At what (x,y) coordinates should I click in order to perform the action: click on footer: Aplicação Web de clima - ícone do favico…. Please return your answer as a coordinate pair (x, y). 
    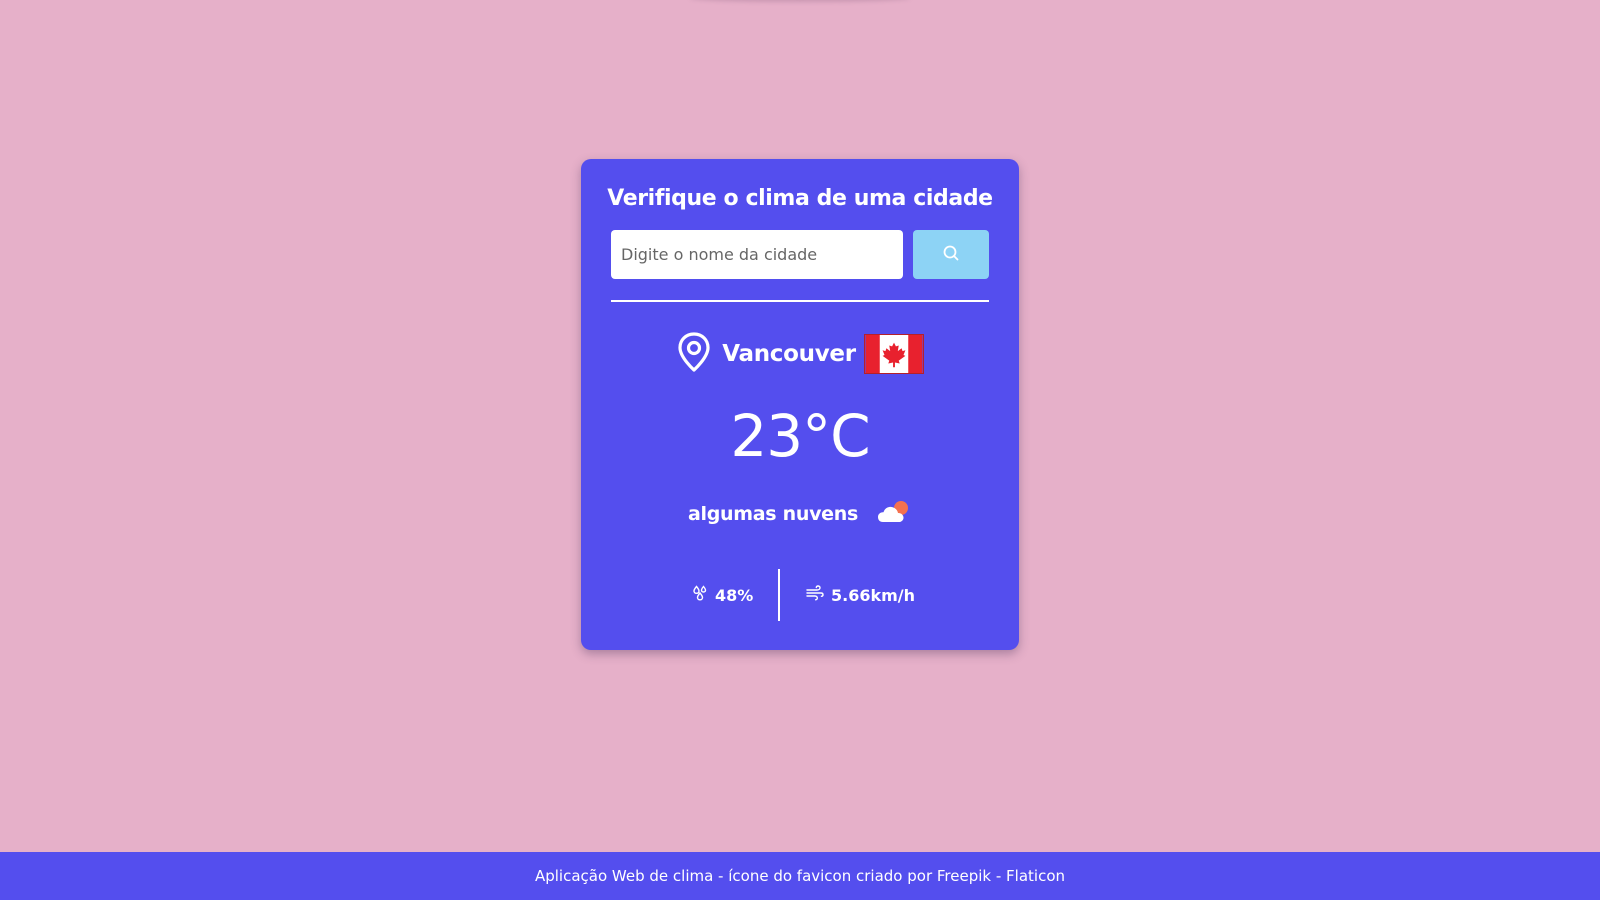
    Looking at the image, I should click on (800, 876).